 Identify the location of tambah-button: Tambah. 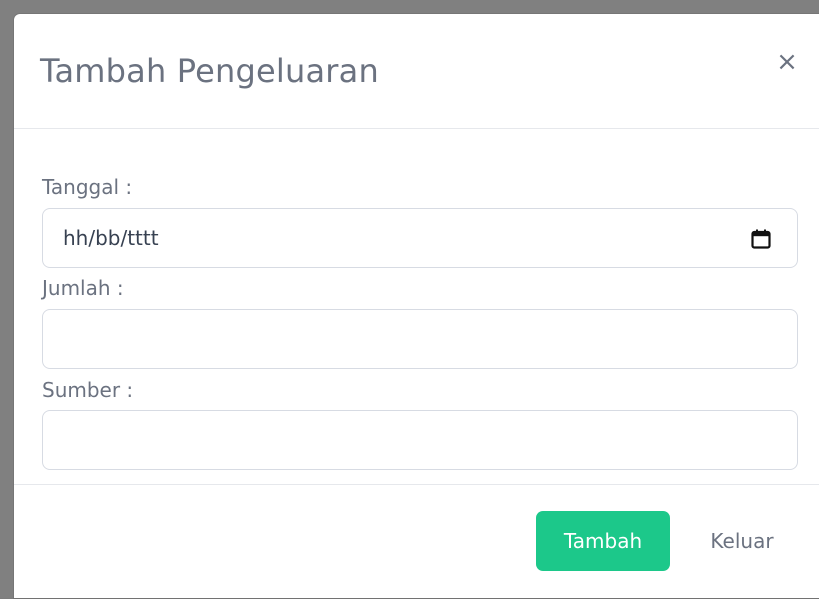
(603, 541).